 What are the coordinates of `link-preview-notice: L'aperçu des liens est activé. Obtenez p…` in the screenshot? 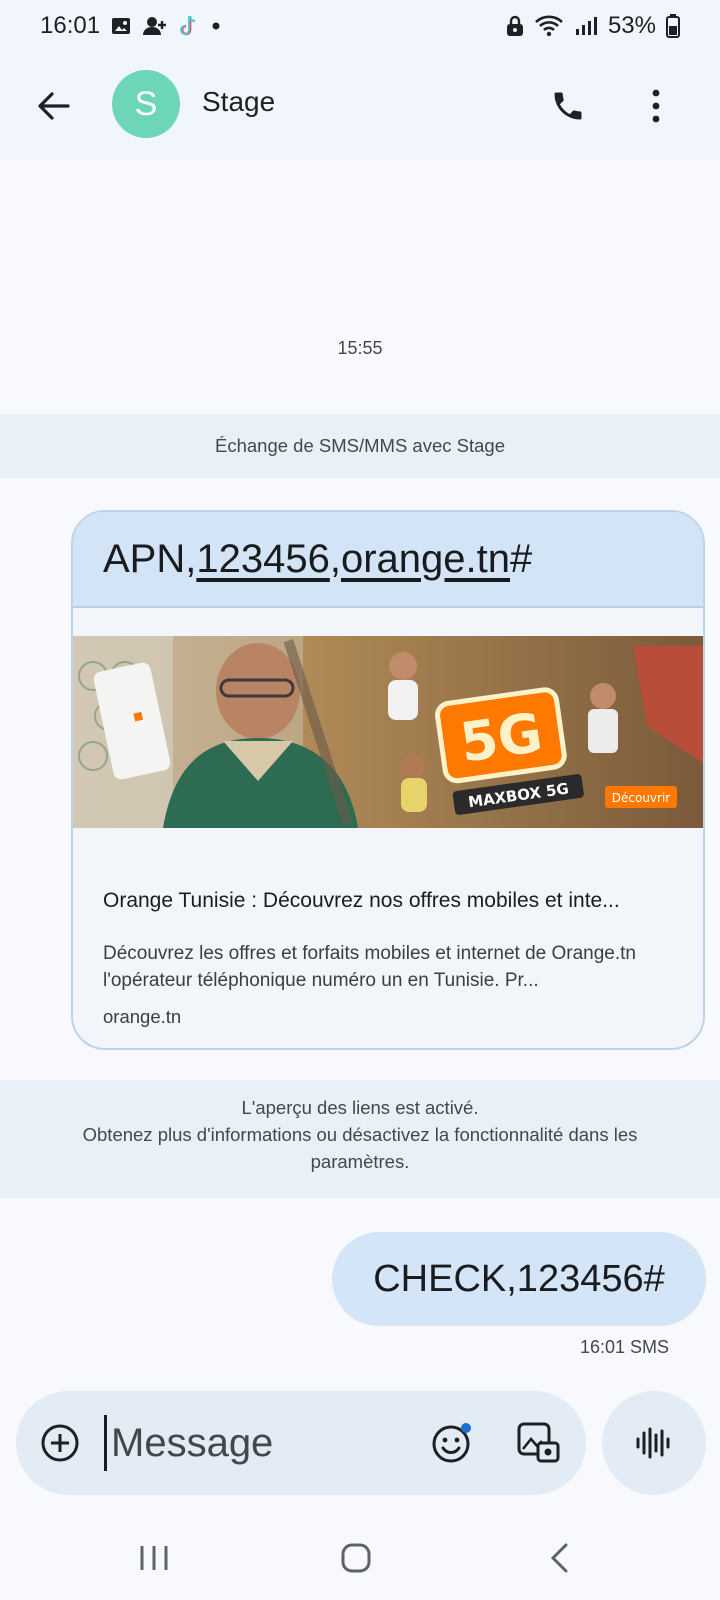 It's located at (360, 1139).